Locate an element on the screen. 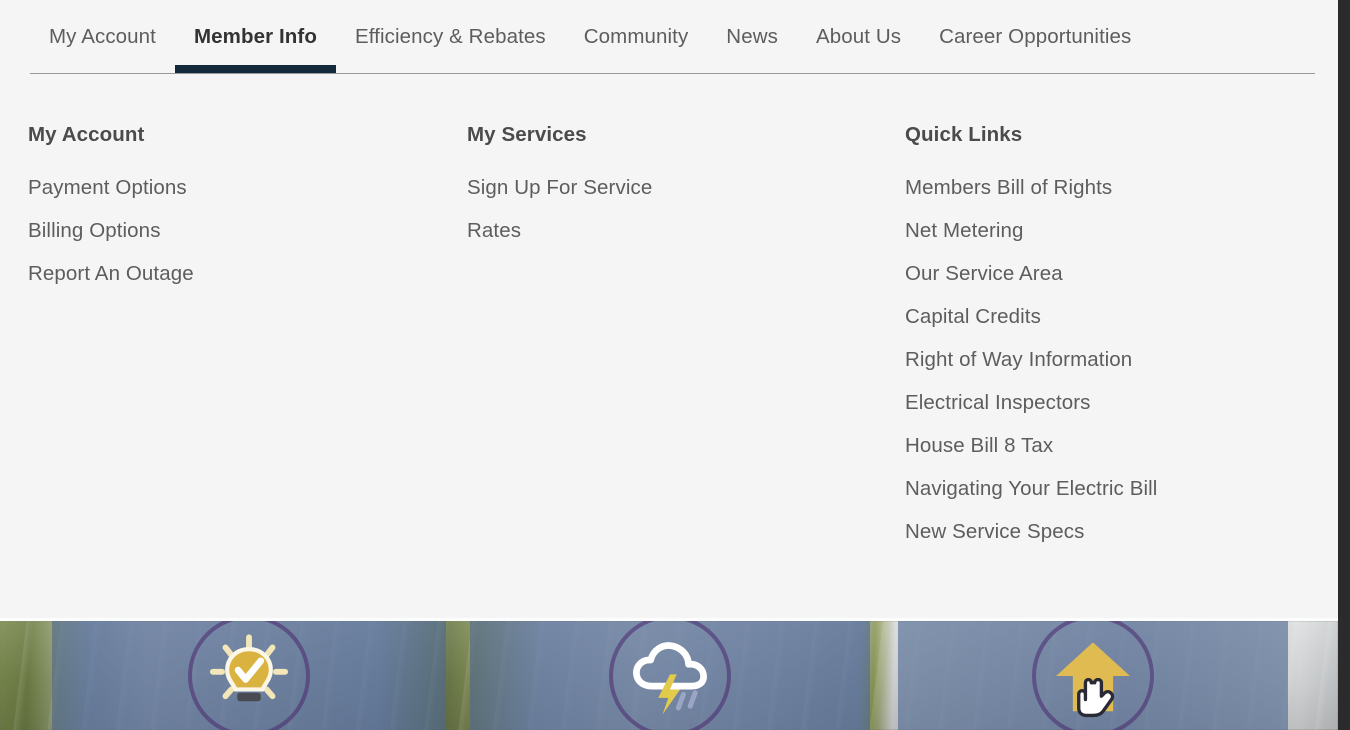  link-members-bill-of-rights: Members Bill of Rights is located at coordinates (1115, 188).